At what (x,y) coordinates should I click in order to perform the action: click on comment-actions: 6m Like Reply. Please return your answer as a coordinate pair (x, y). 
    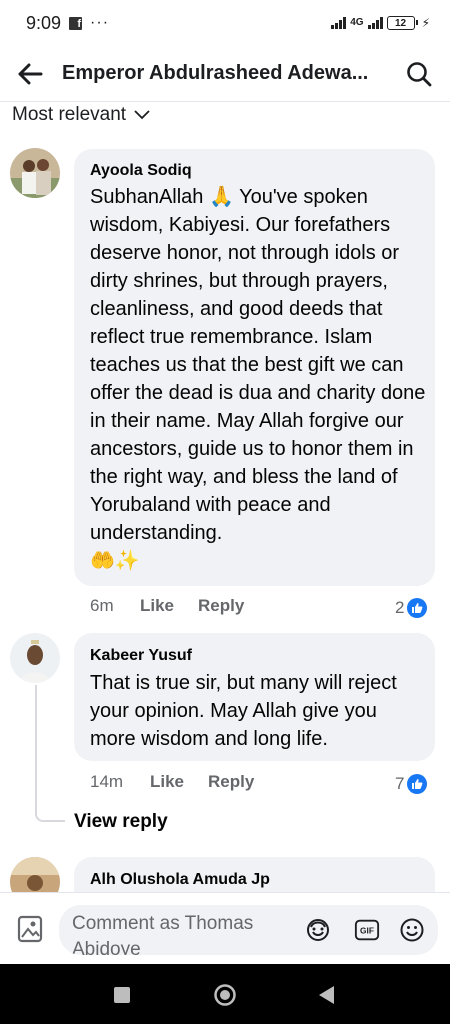
    Looking at the image, I should click on (167, 606).